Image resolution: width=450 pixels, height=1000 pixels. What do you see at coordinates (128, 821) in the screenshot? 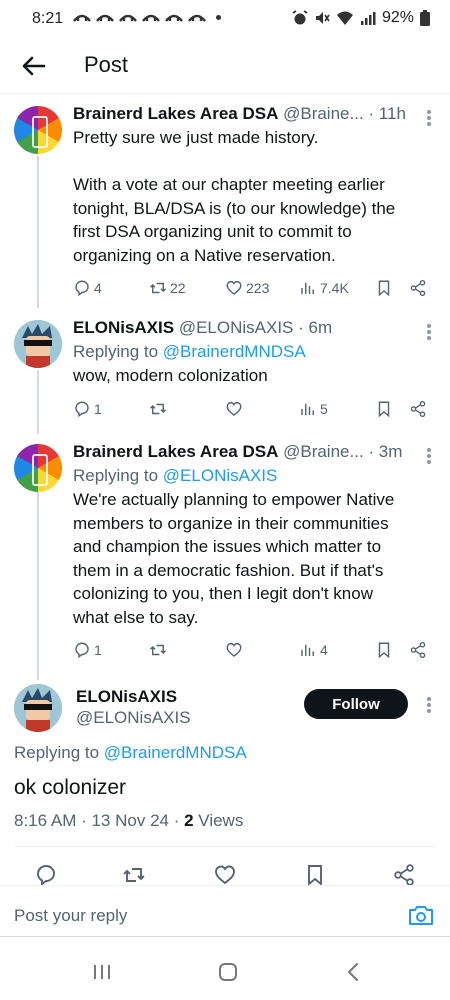
I see `post-timestamp: 8:16 AM · 13 Nov 24 · 2 Views` at bounding box center [128, 821].